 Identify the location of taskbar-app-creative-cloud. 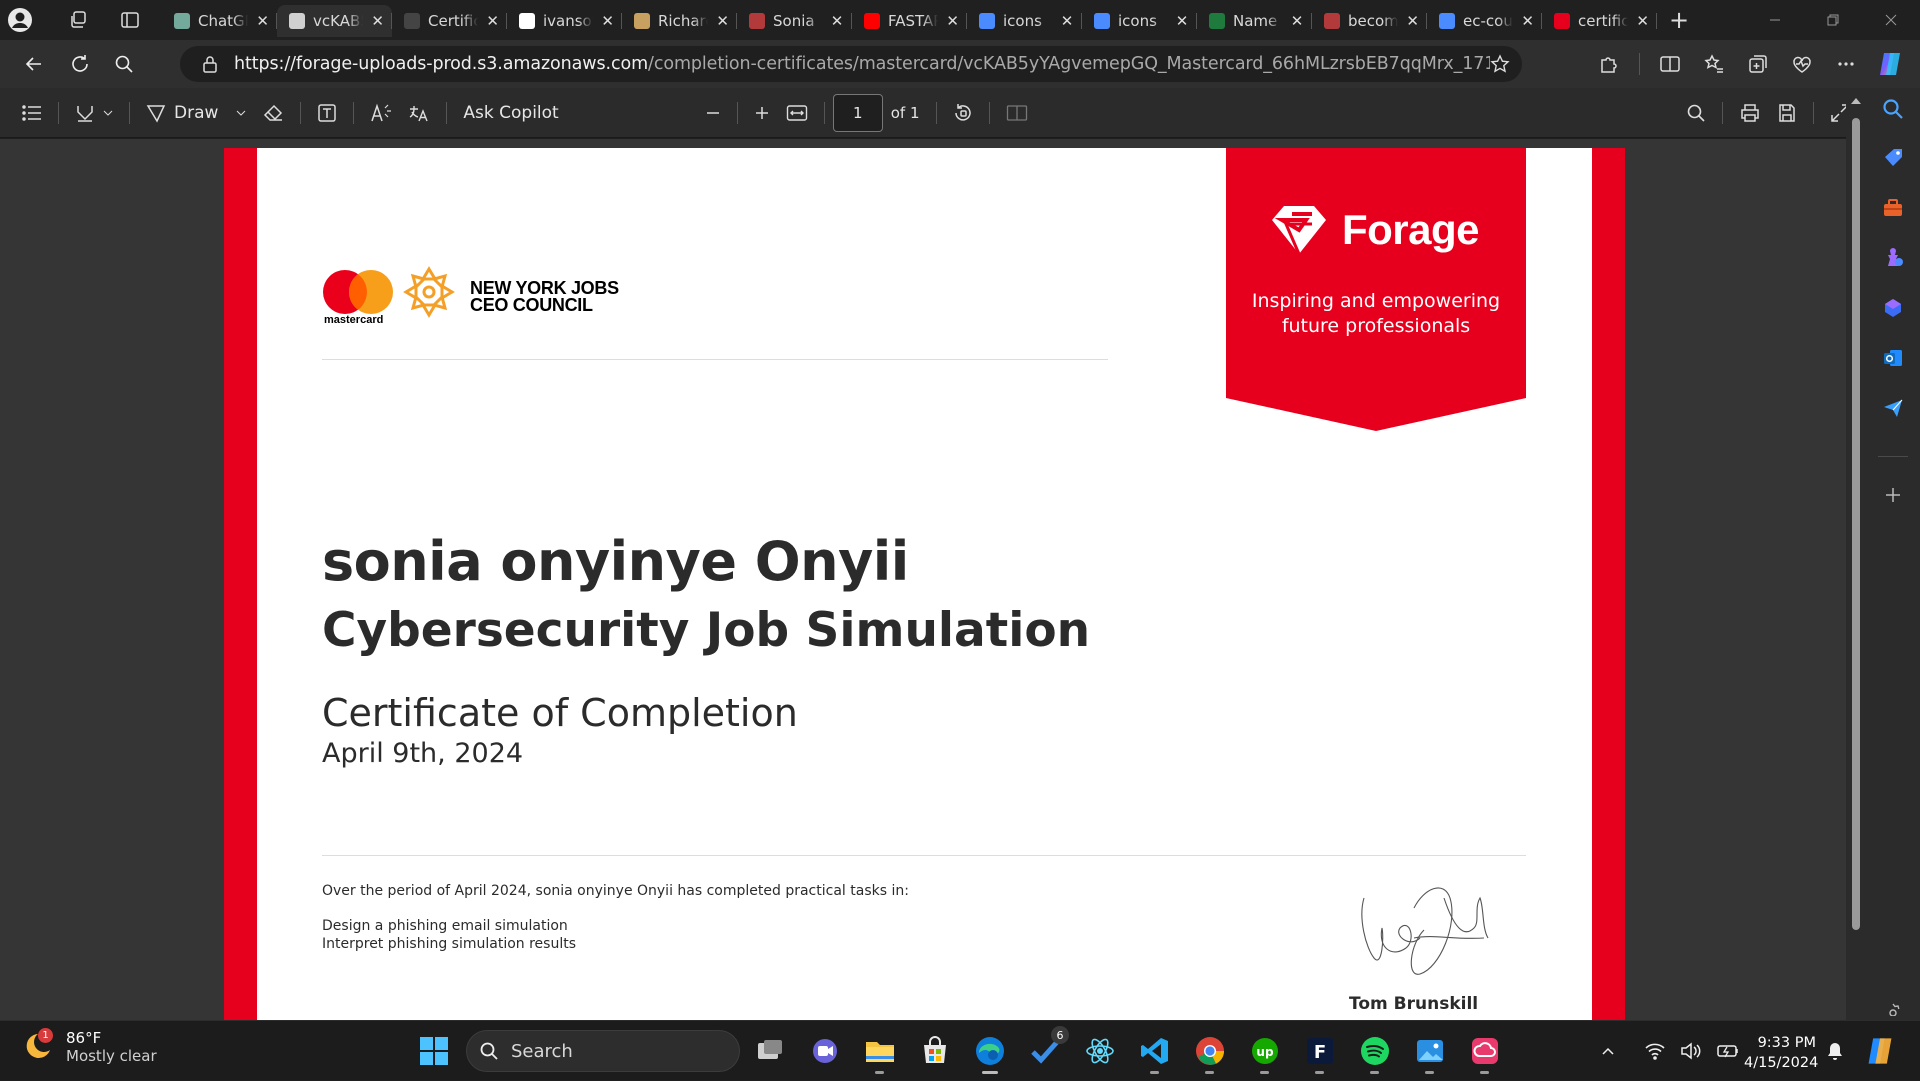
(1485, 1053).